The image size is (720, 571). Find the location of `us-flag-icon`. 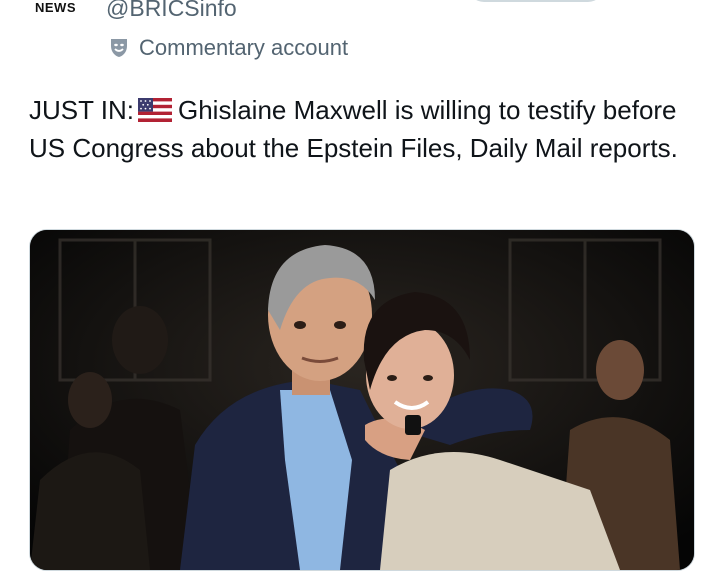

us-flag-icon is located at coordinates (154, 110).